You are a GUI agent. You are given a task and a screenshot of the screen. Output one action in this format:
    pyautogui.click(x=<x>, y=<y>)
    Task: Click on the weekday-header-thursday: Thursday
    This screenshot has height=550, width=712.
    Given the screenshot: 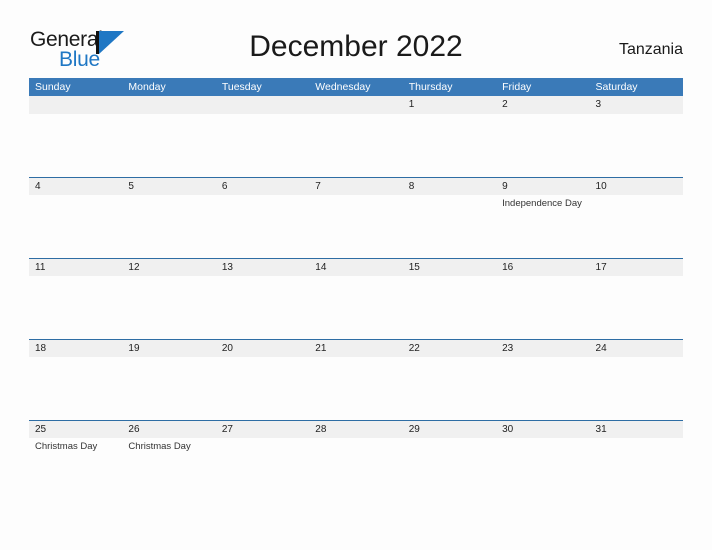 What is the action you would take?
    pyautogui.click(x=430, y=87)
    